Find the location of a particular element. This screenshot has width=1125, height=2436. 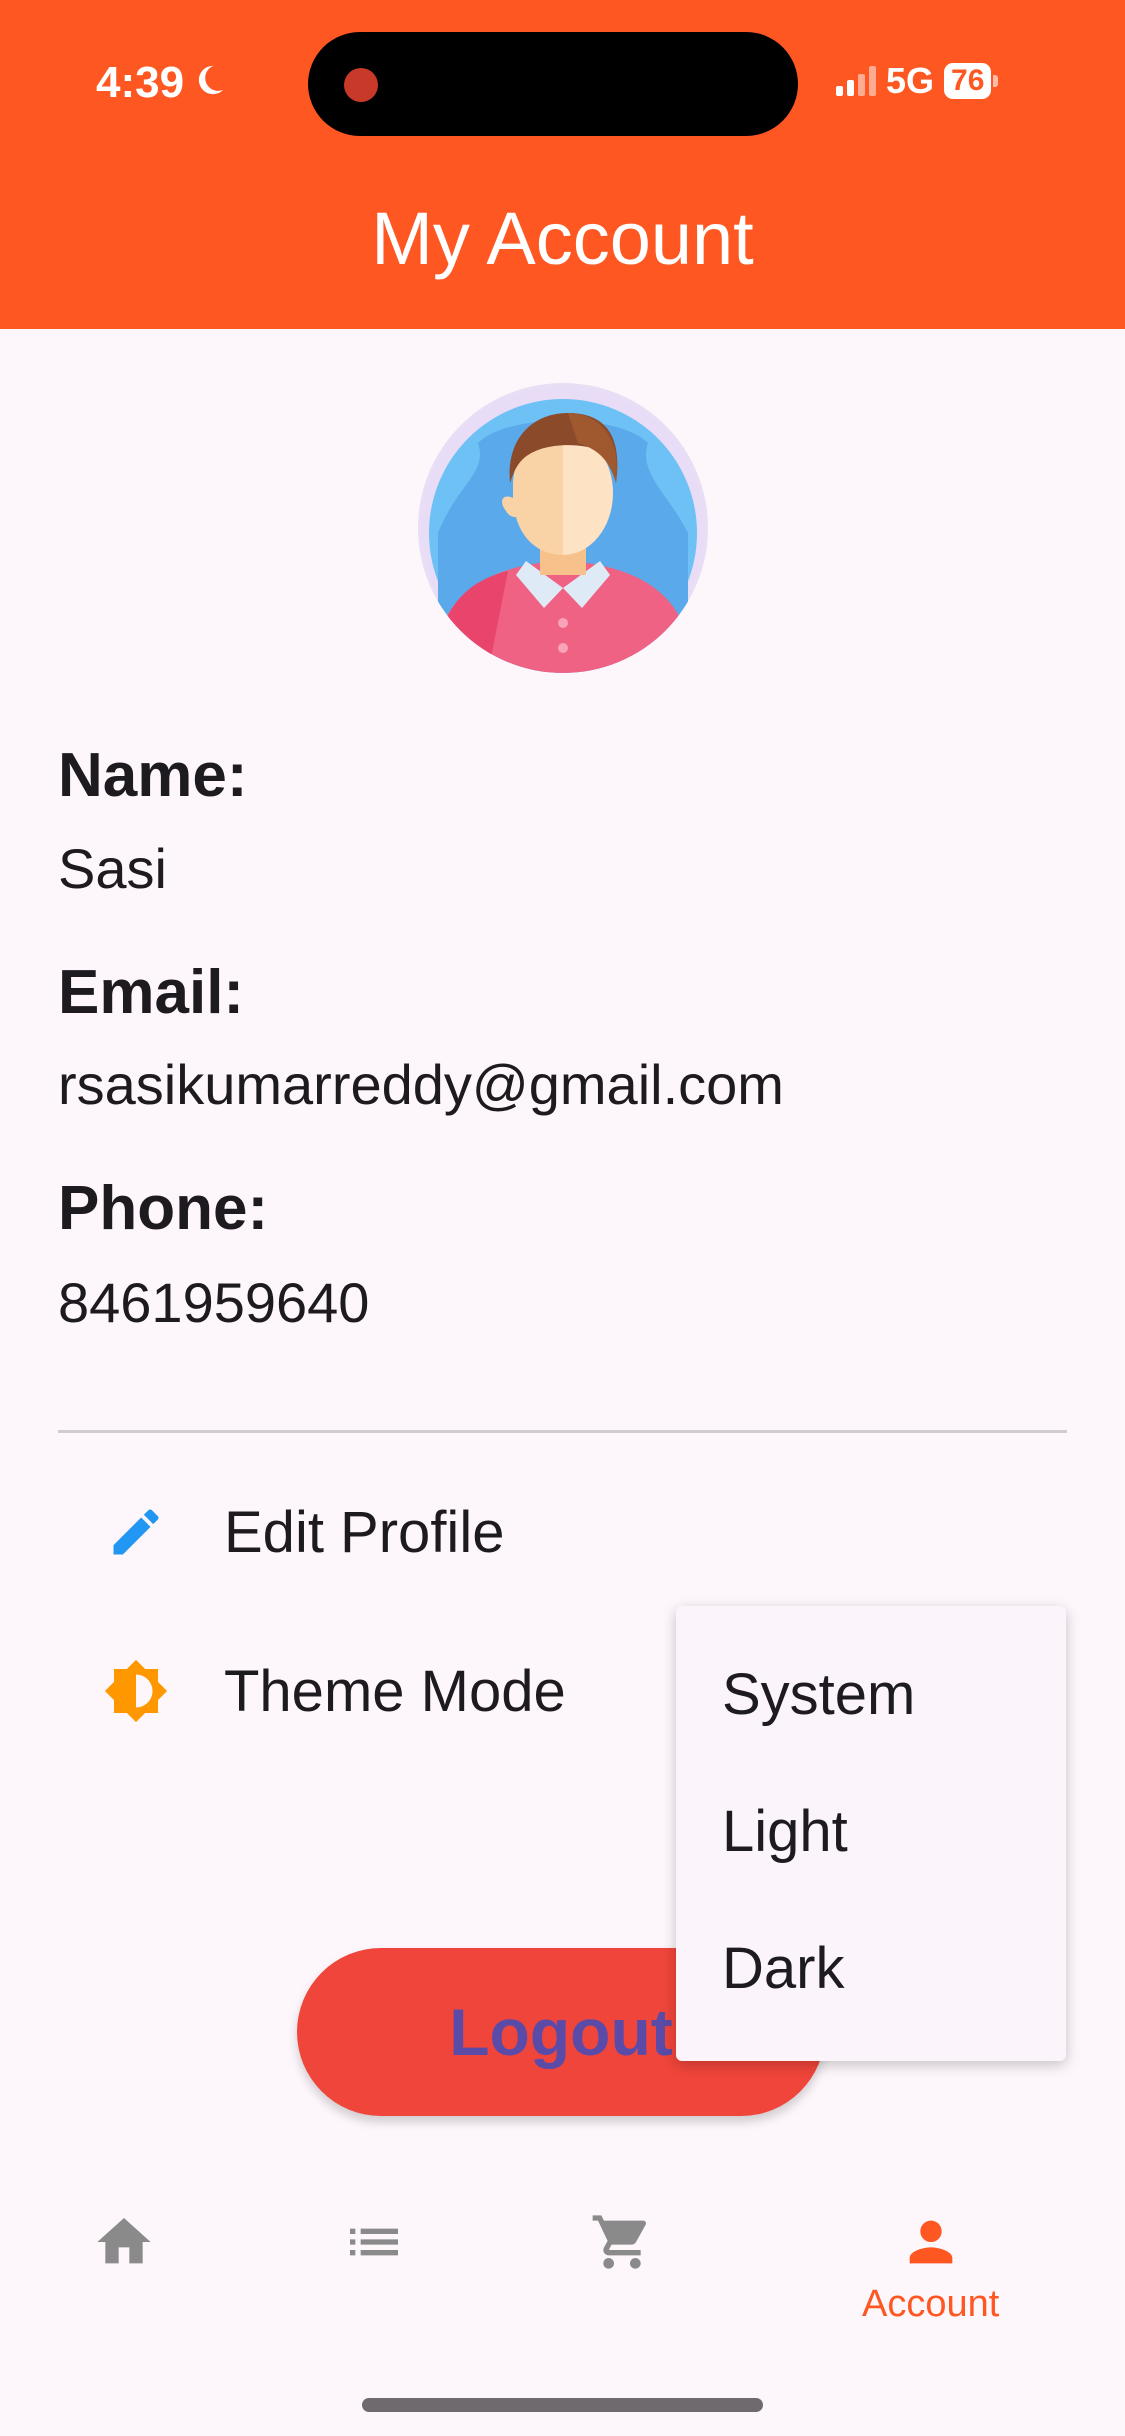

avatar is located at coordinates (563, 528).